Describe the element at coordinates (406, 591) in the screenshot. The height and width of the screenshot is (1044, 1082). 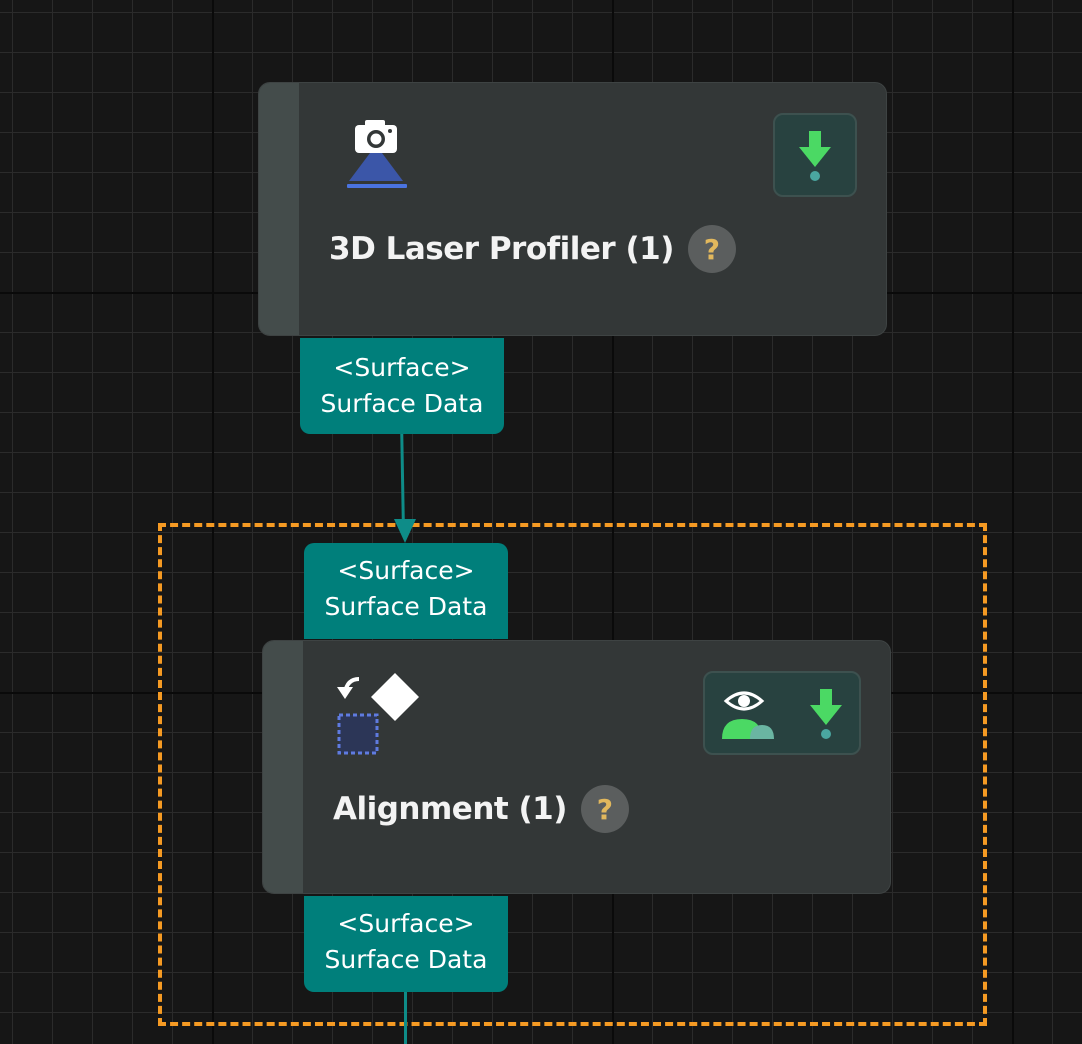
I see `input-port-surface-data: <Surface> Surface Data` at that location.